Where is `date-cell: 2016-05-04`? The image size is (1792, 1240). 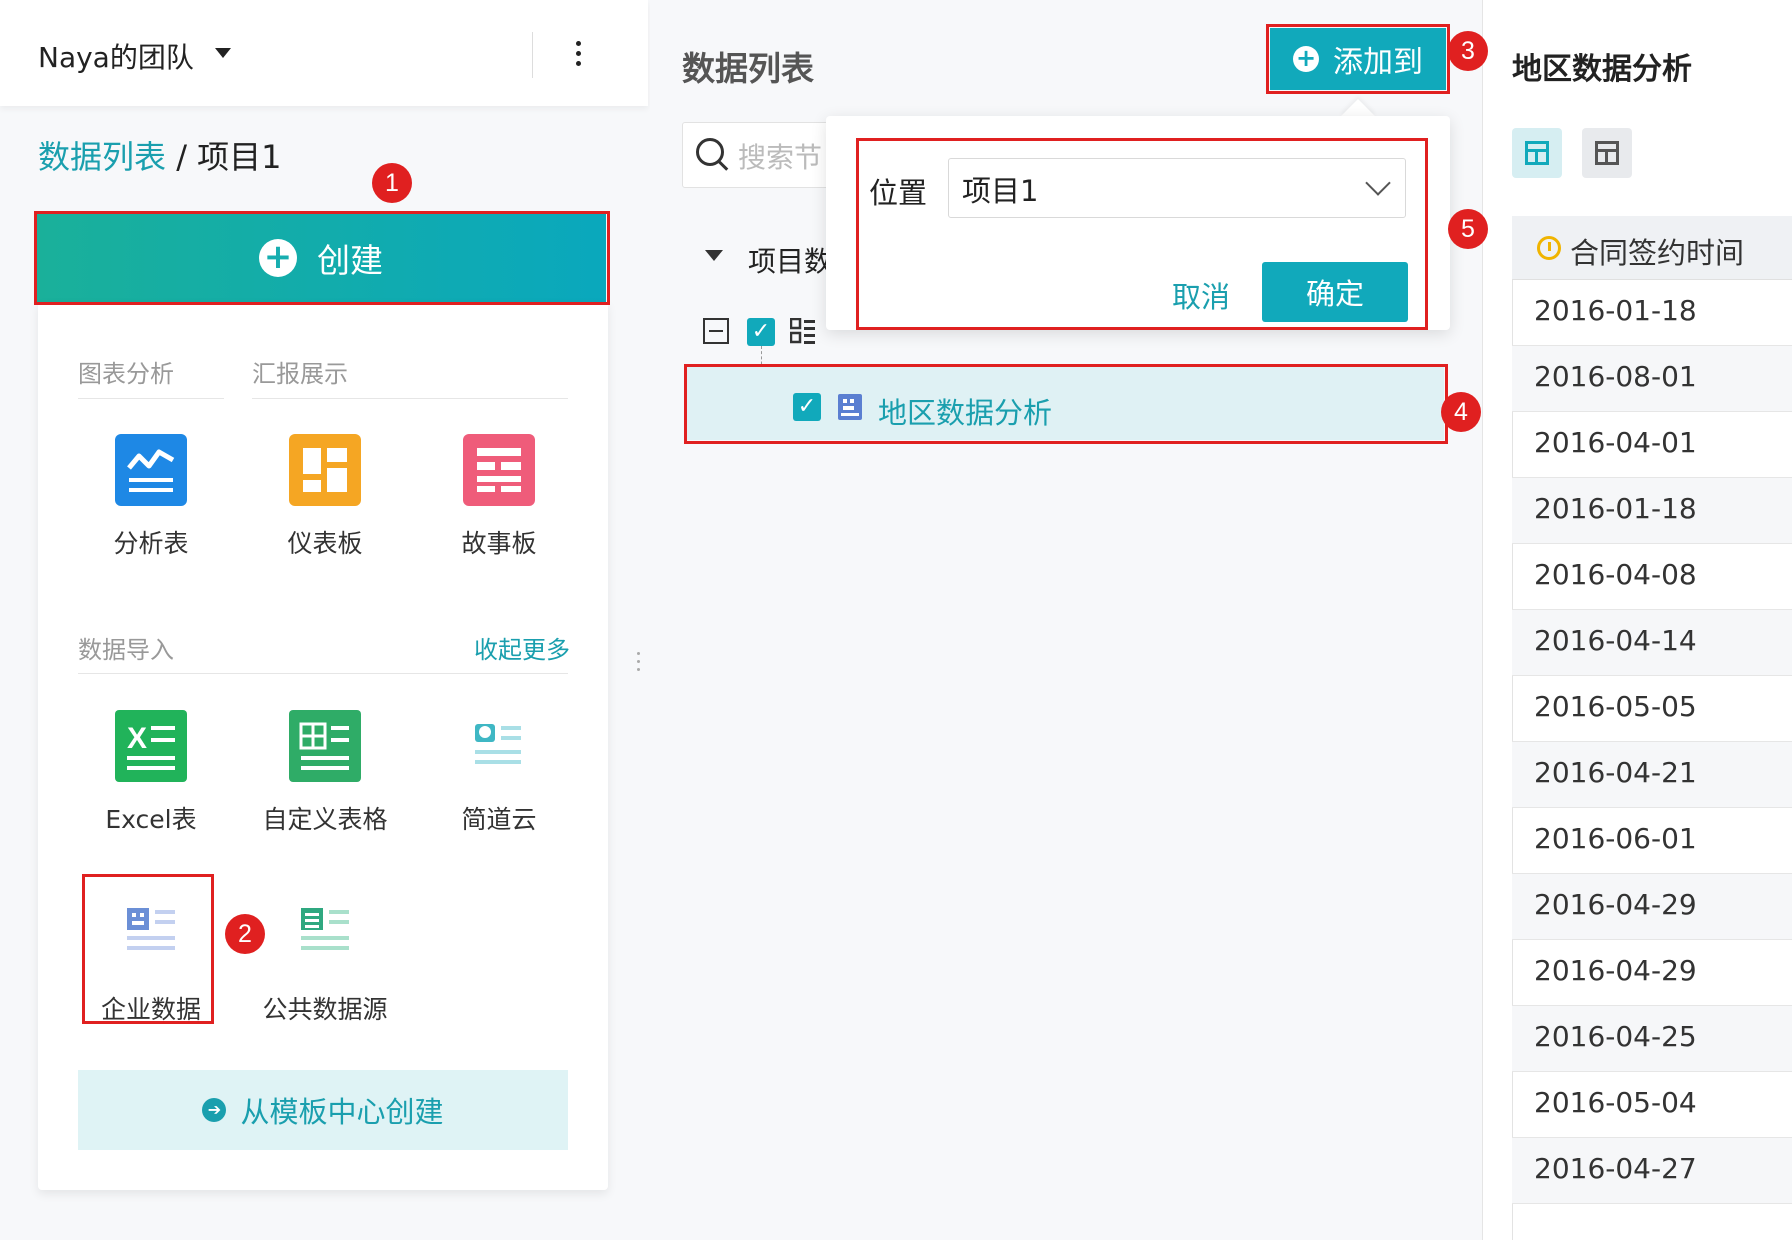 date-cell: 2016-05-04 is located at coordinates (1615, 1102).